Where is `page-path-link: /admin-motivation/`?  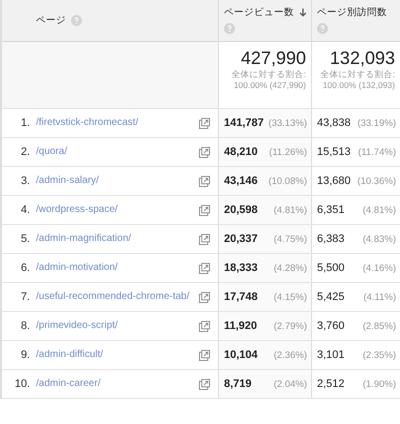 page-path-link: /admin-motivation/ is located at coordinates (114, 268).